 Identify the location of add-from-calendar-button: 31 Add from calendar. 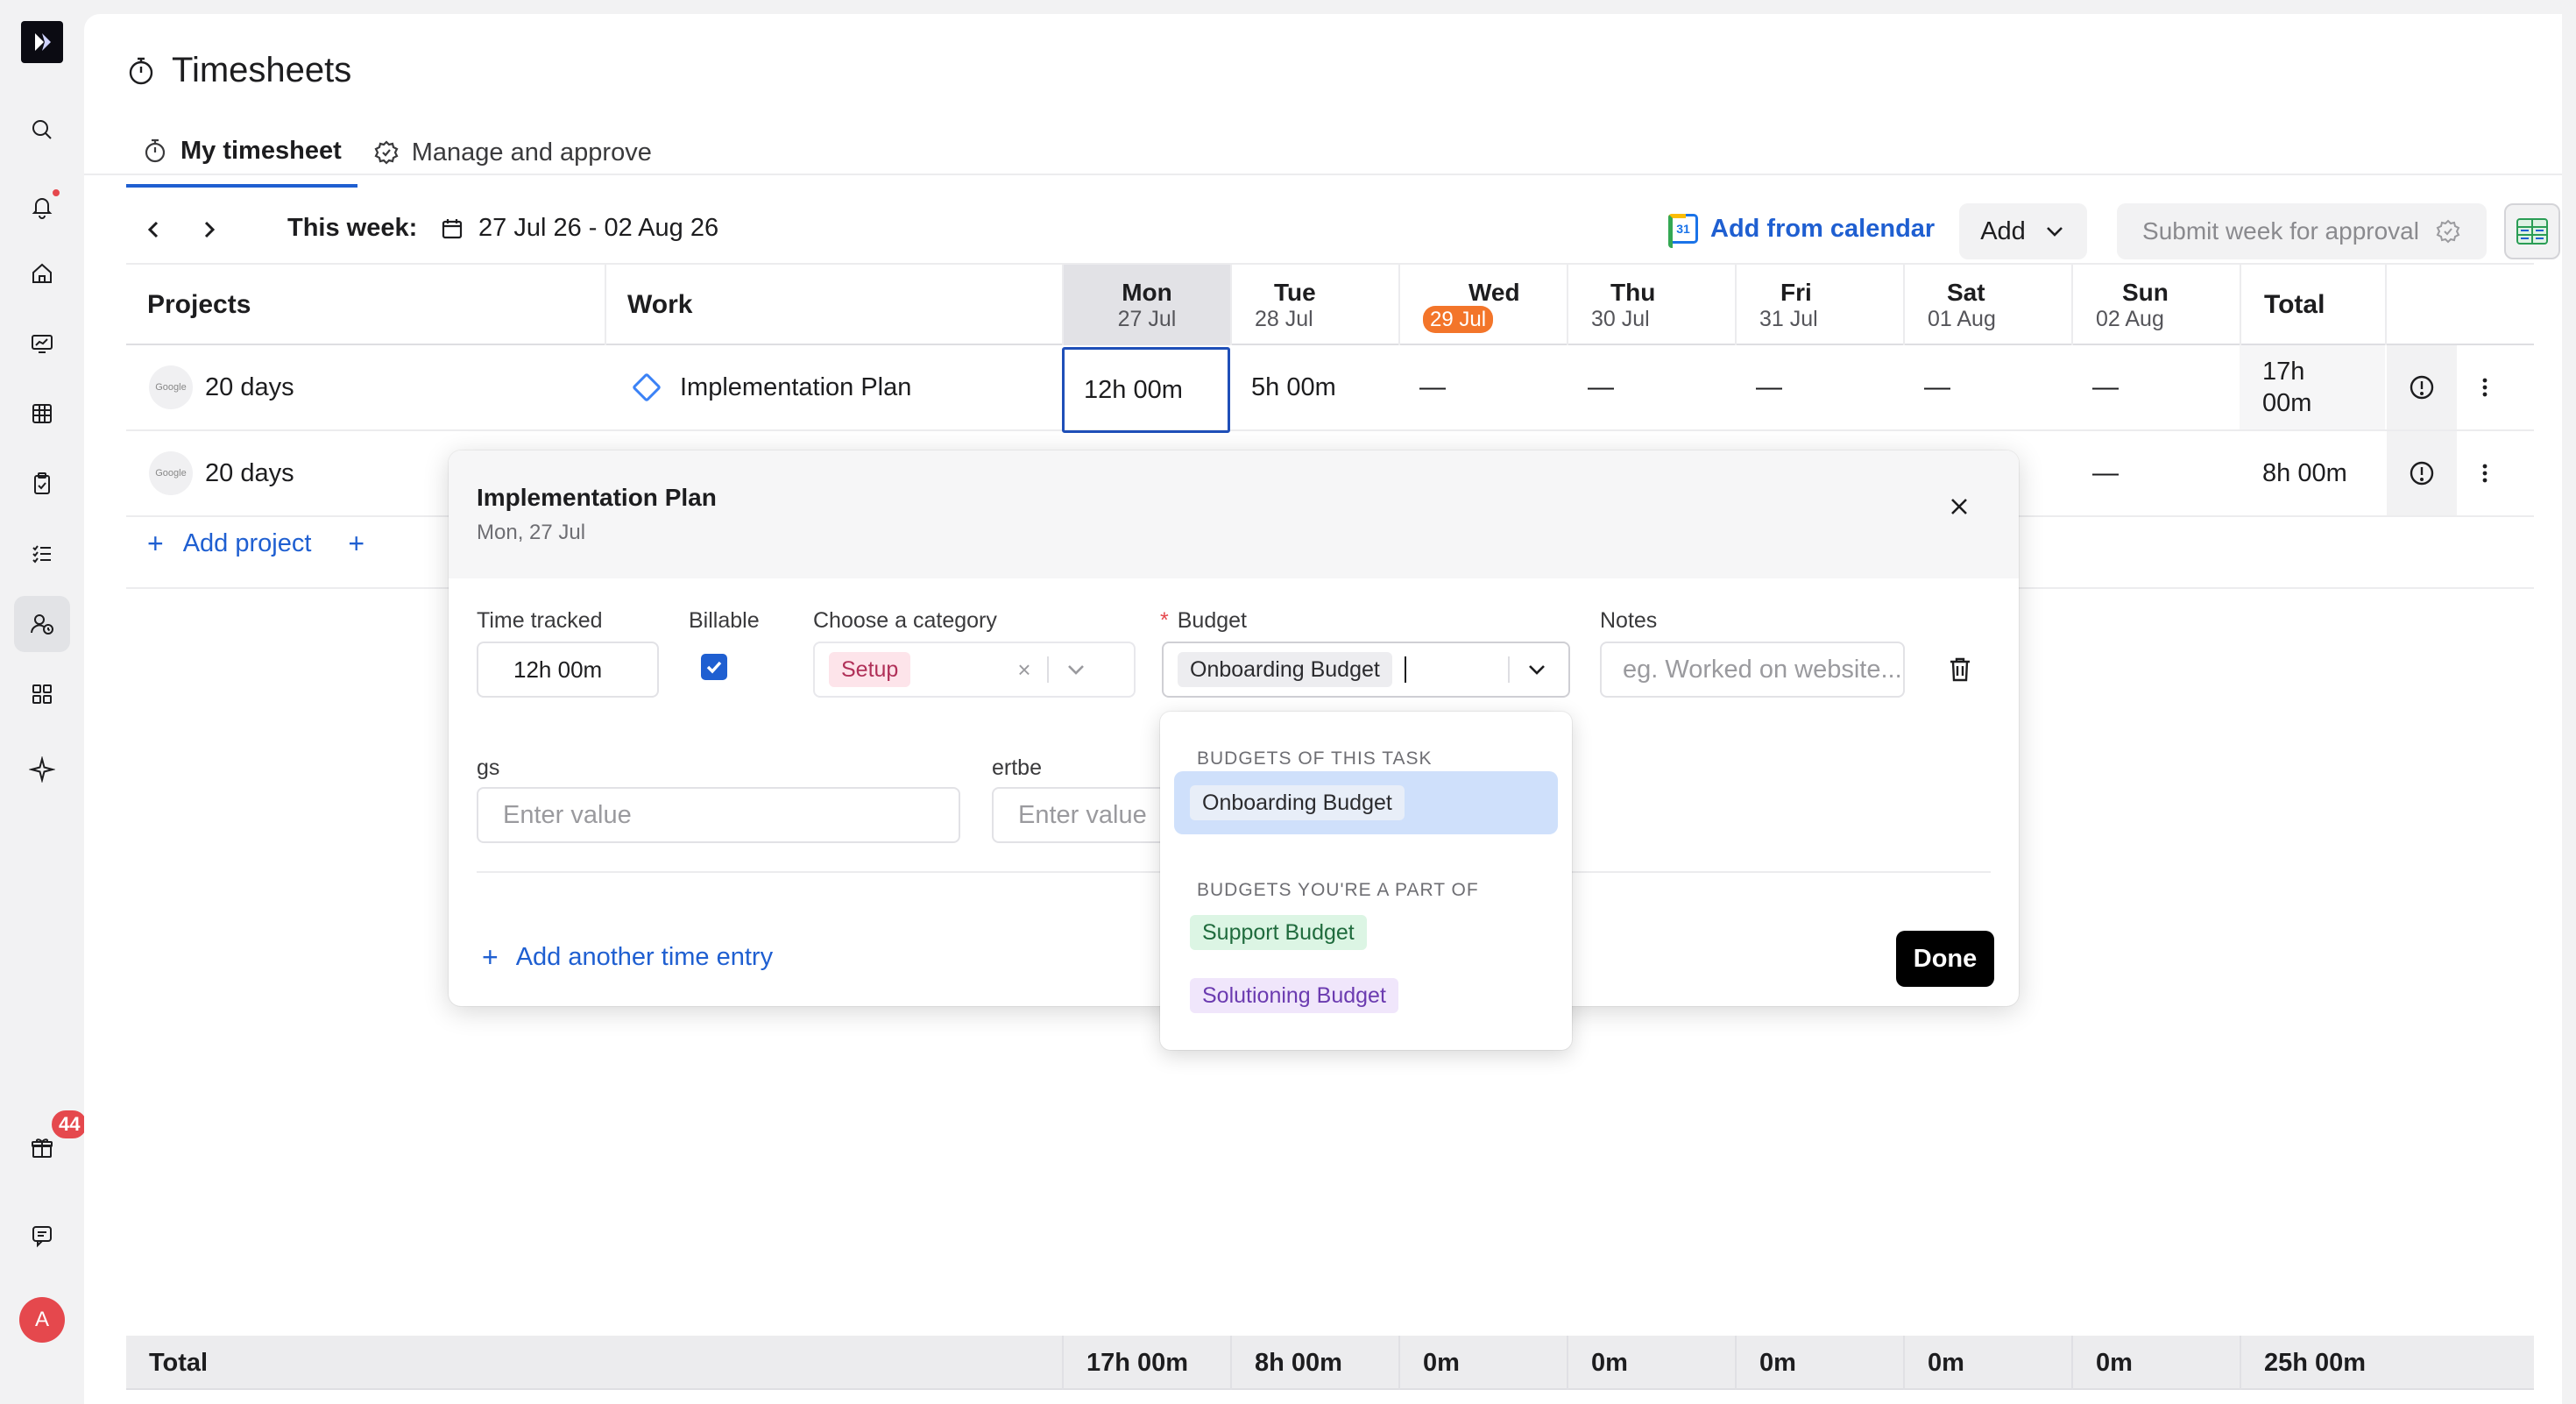
(1801, 231).